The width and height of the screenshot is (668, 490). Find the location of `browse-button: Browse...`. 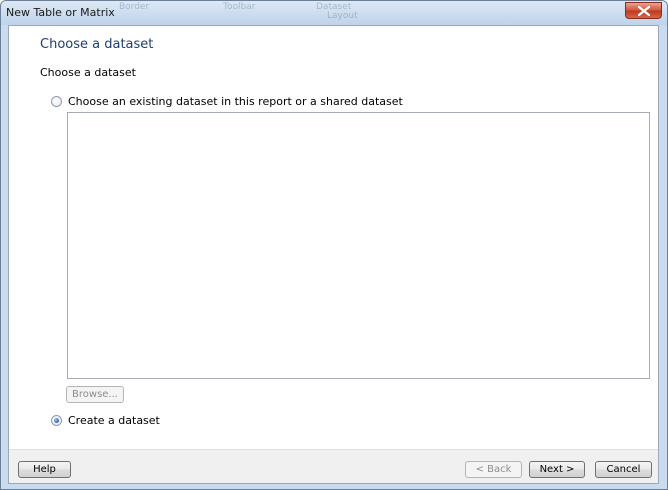

browse-button: Browse... is located at coordinates (95, 394).